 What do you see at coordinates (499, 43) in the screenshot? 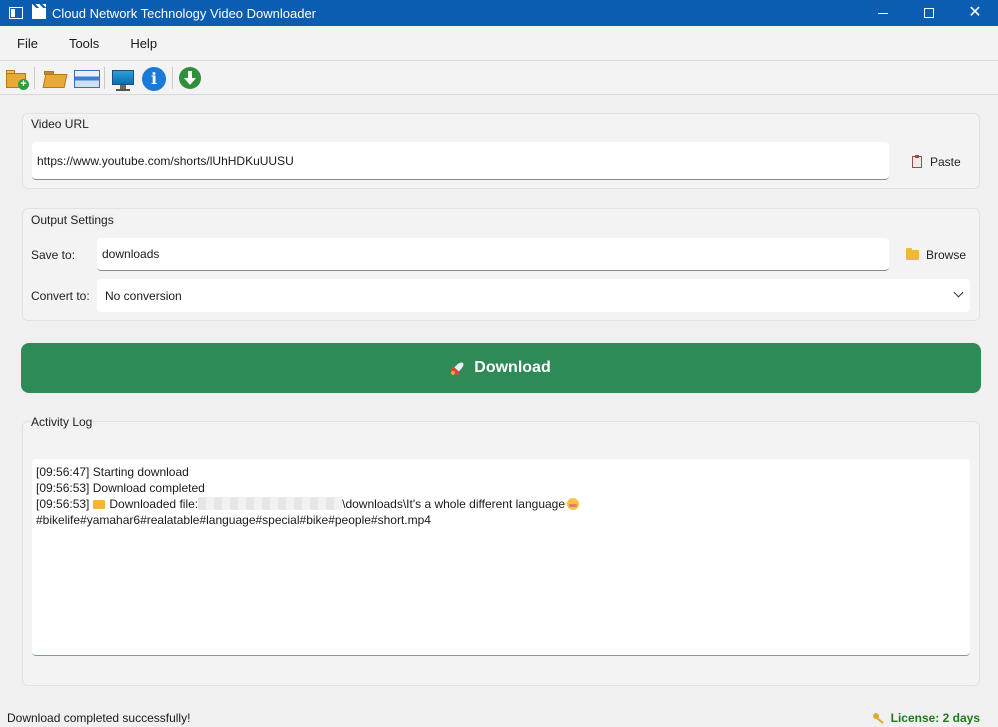
I see `menu-bar: File Tools Help` at bounding box center [499, 43].